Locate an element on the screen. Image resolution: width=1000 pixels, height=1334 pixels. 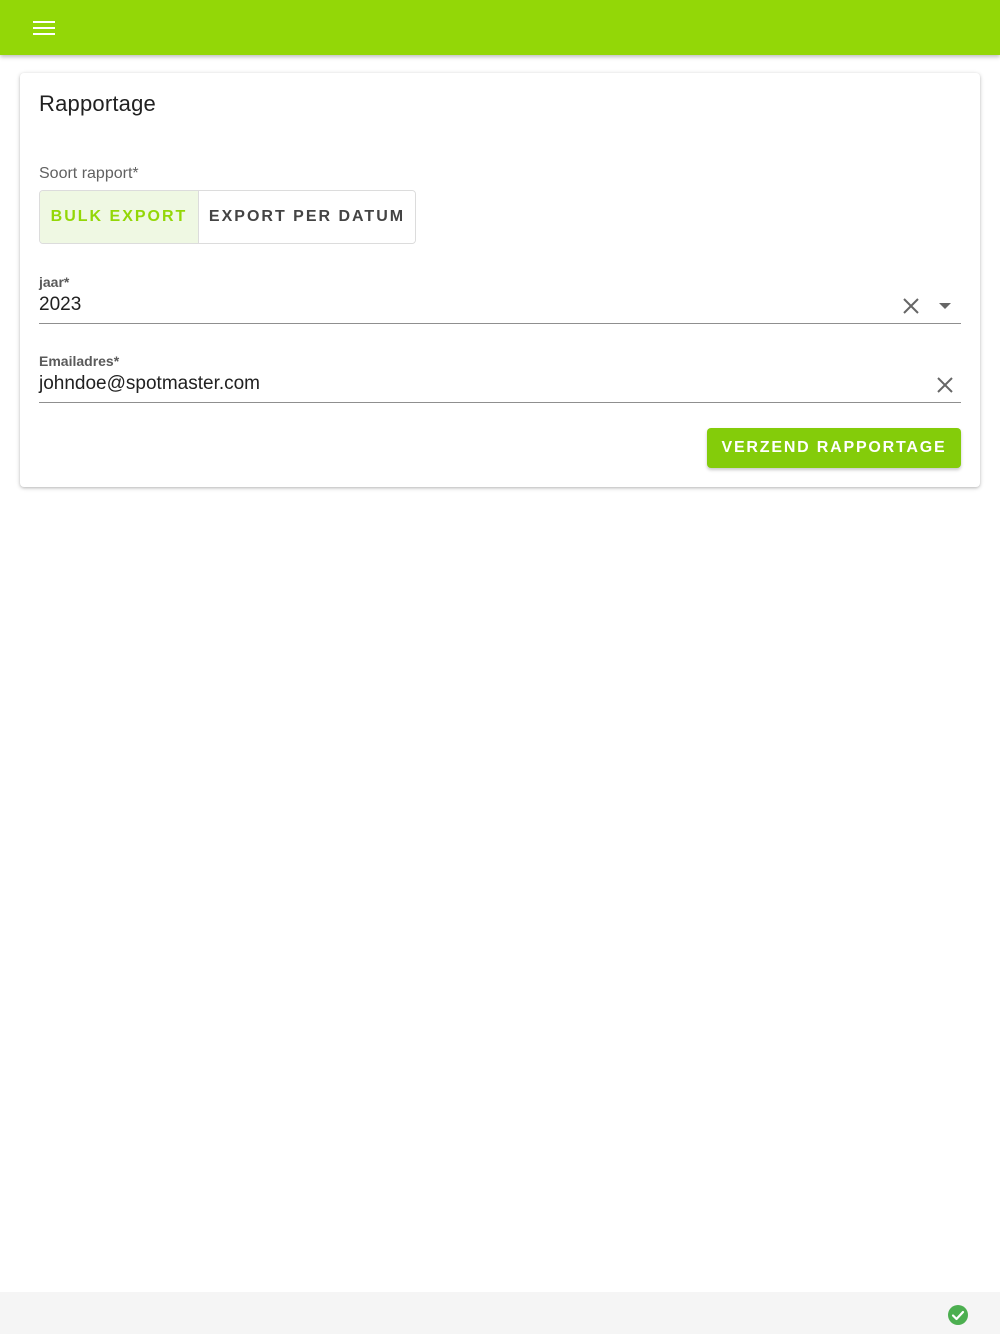
bulk-export-toggle: BULK EXPORT is located at coordinates (119, 217).